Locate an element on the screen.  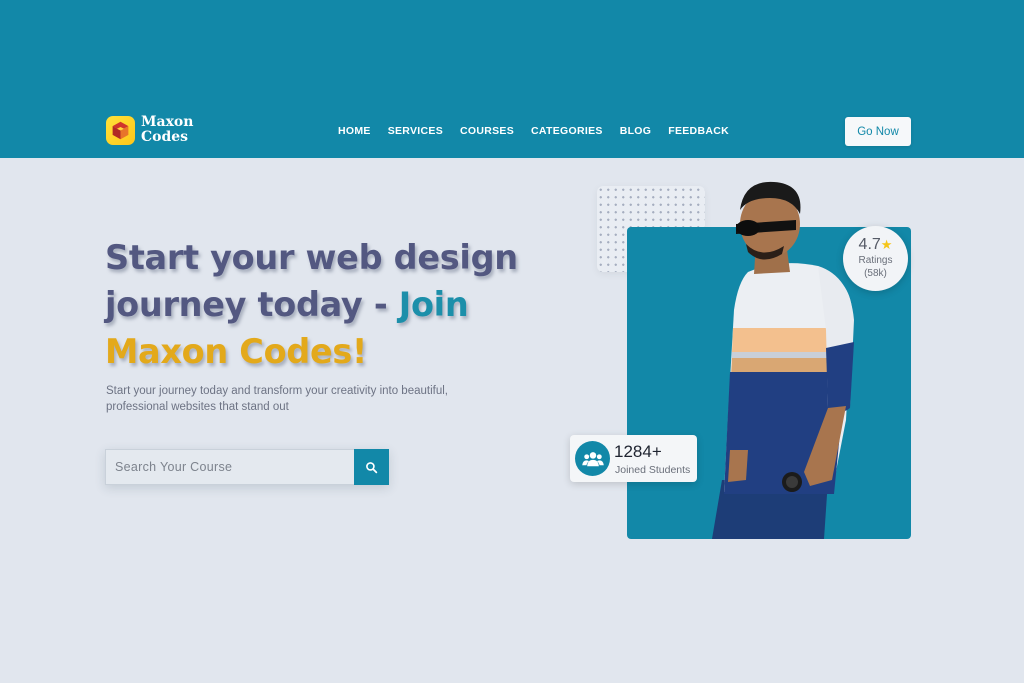
brand-name-line1: Maxon is located at coordinates (167, 122).